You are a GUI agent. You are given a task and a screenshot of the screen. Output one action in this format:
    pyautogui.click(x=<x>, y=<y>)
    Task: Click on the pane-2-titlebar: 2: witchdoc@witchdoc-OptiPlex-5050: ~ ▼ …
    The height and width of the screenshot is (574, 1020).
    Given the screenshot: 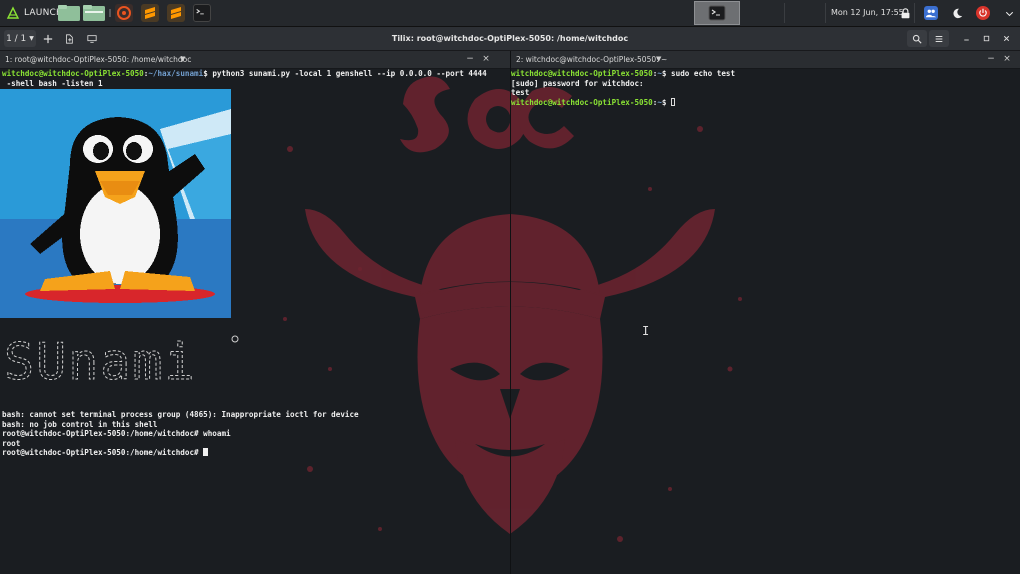 What is the action you would take?
    pyautogui.click(x=765, y=60)
    